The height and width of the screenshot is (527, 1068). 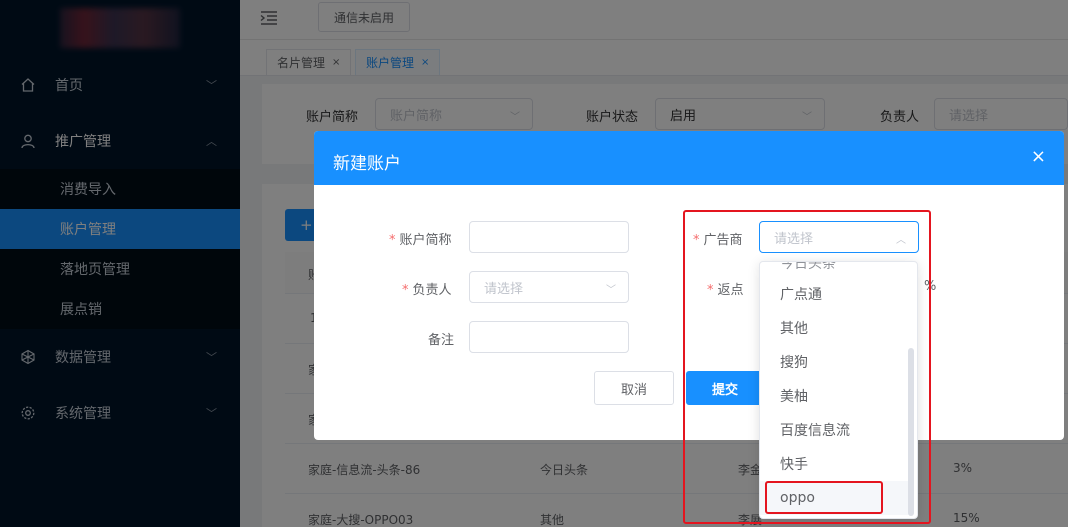 I want to click on highlight-box-oppo, so click(x=824, y=497).